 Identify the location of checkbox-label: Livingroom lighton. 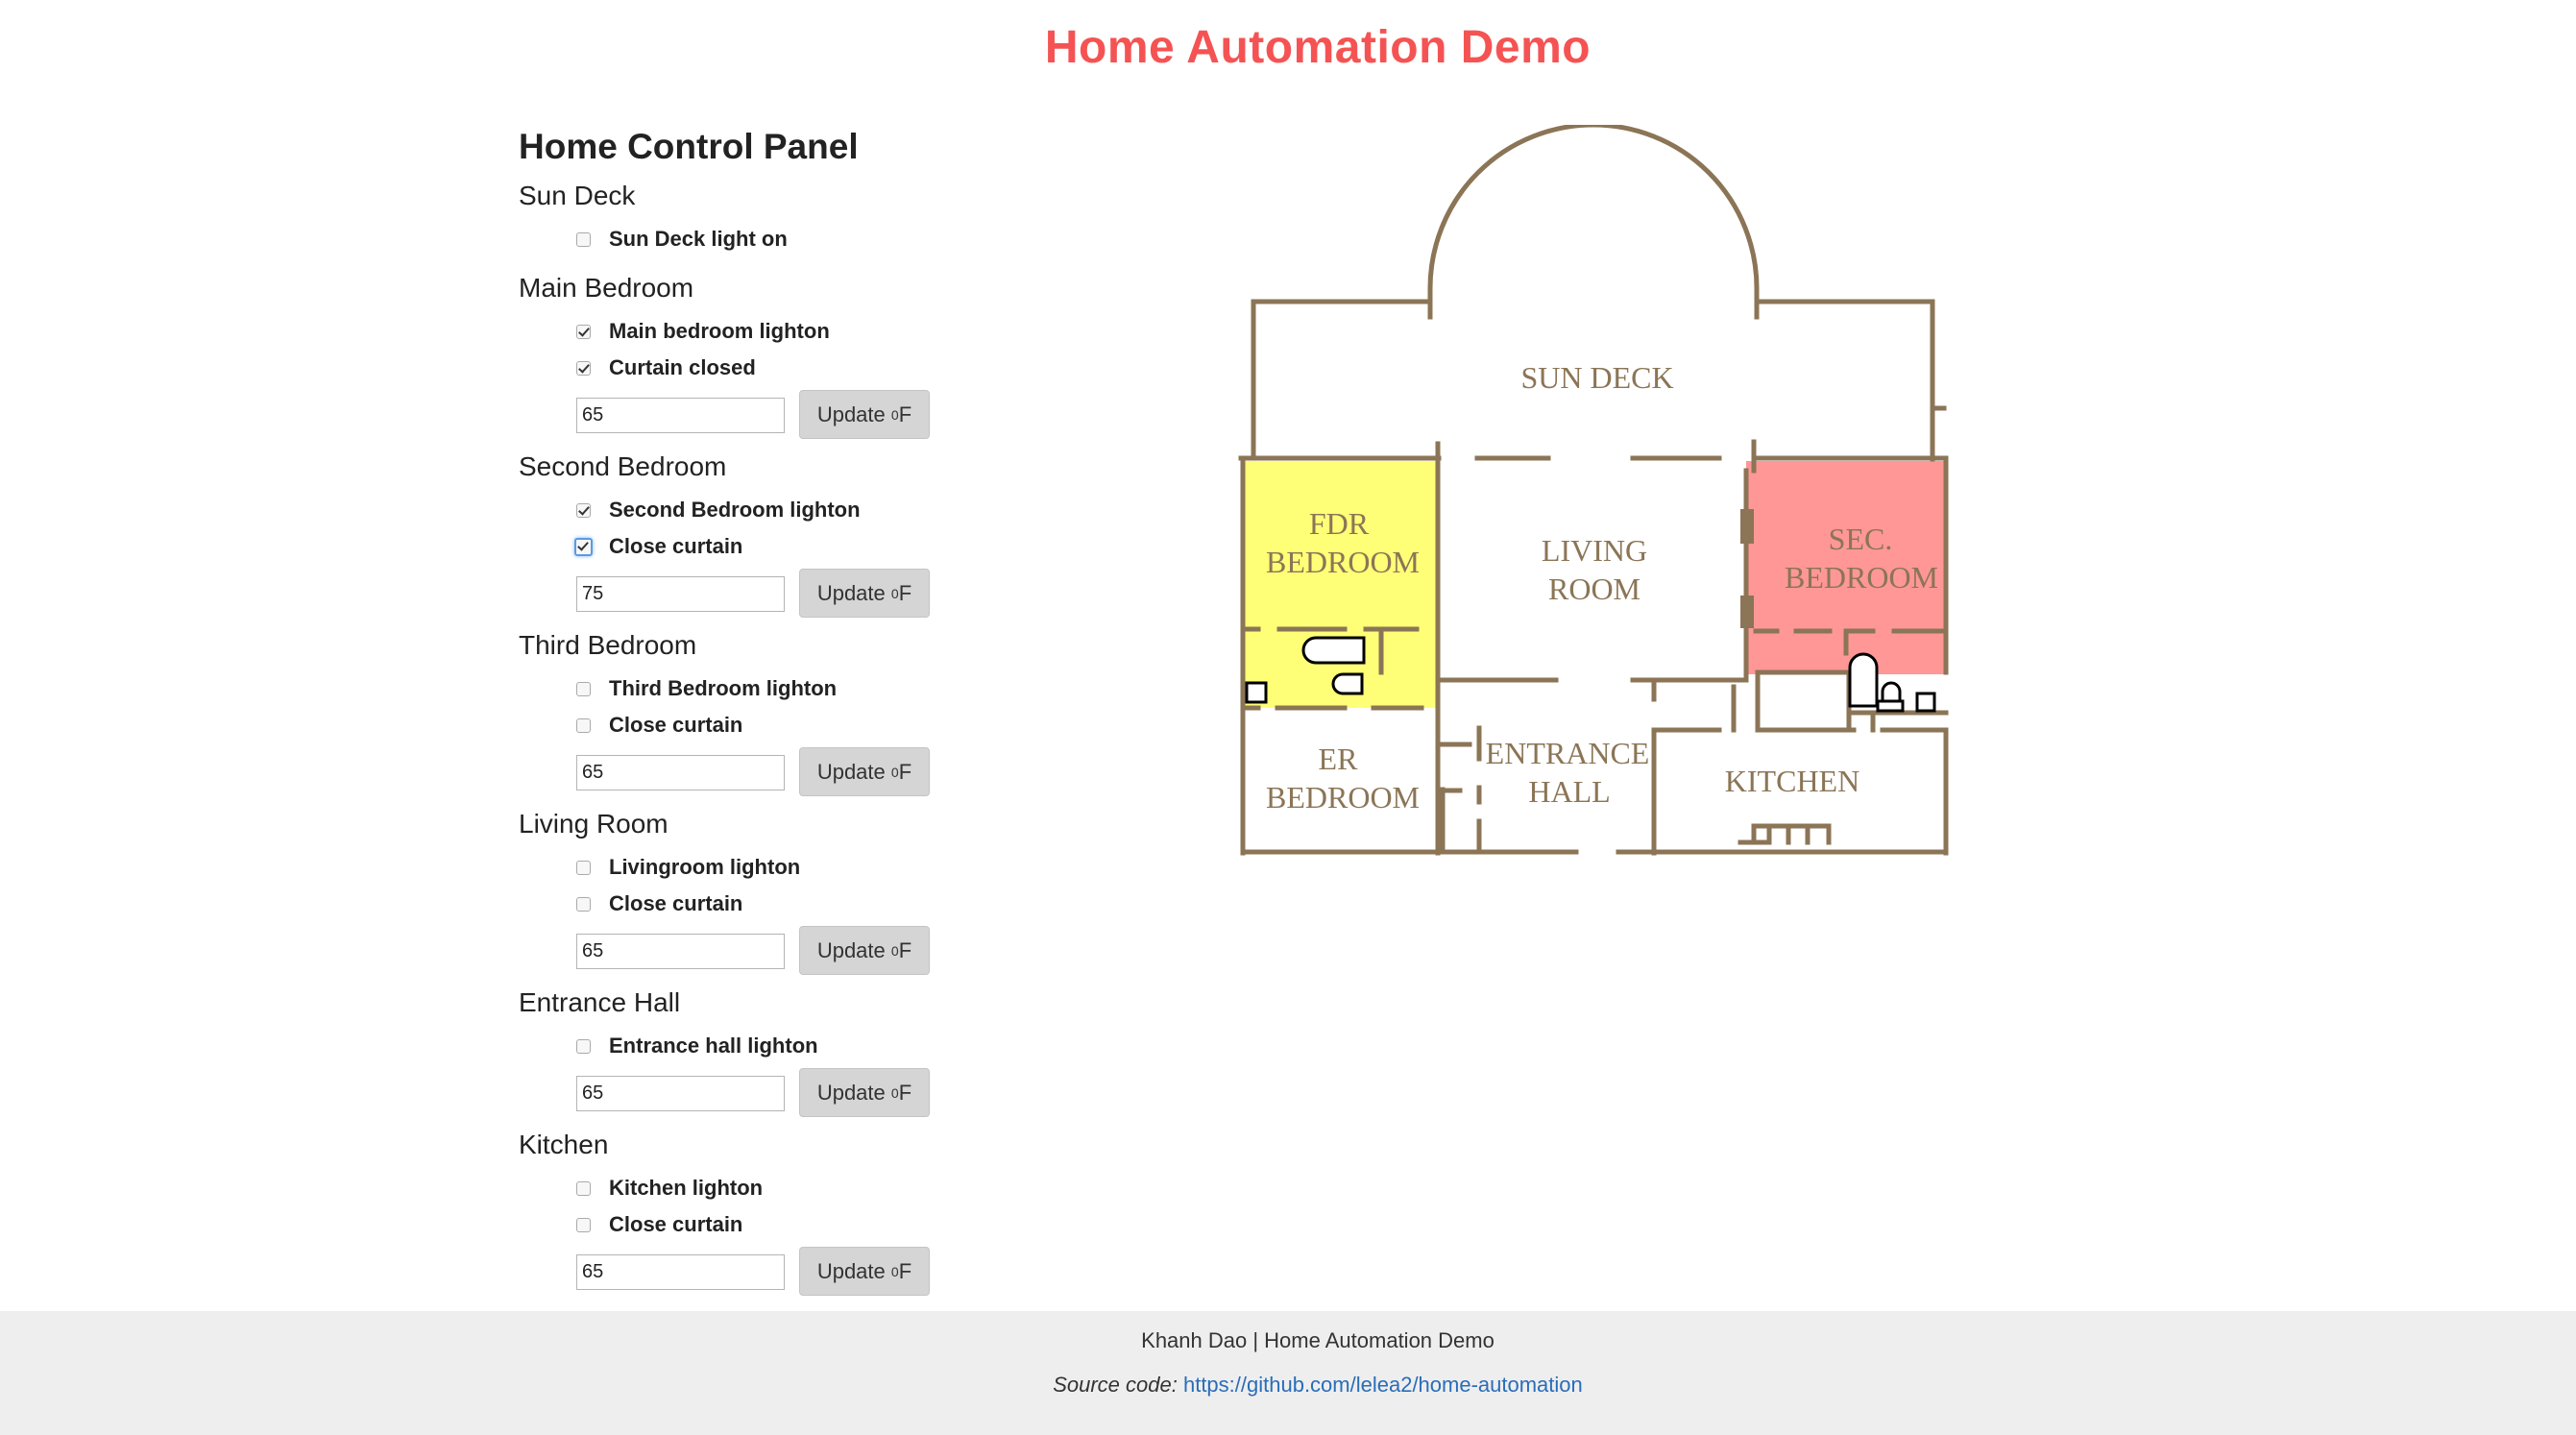
(705, 867).